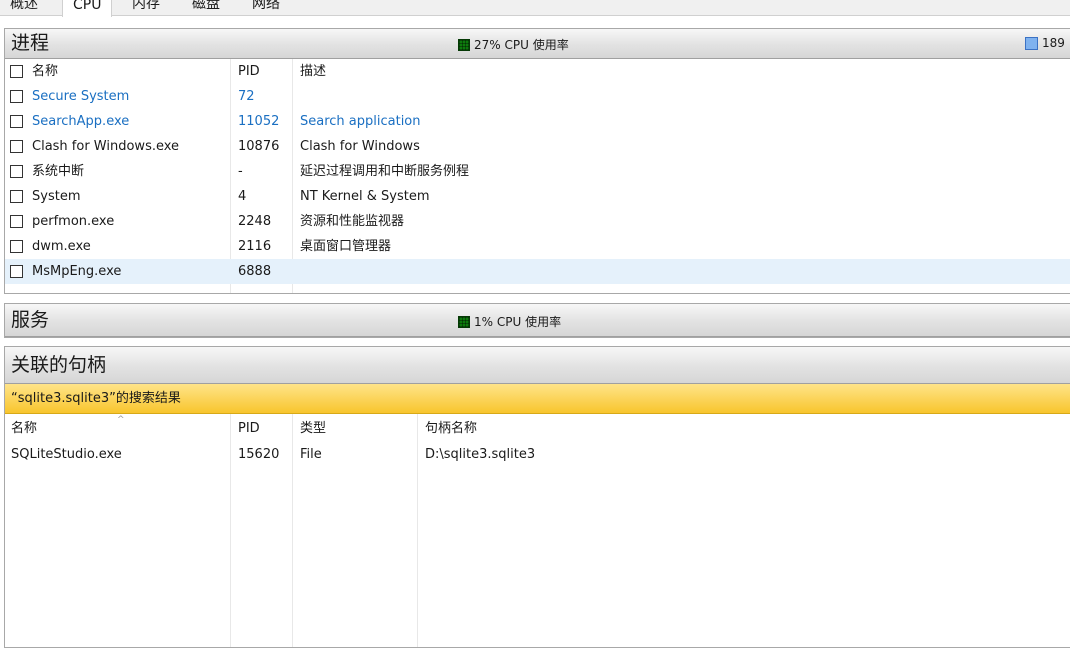 The height and width of the screenshot is (654, 1070). Describe the element at coordinates (537, 121) in the screenshot. I see `table-row: SearchApp.exe 11052 Search application` at that location.